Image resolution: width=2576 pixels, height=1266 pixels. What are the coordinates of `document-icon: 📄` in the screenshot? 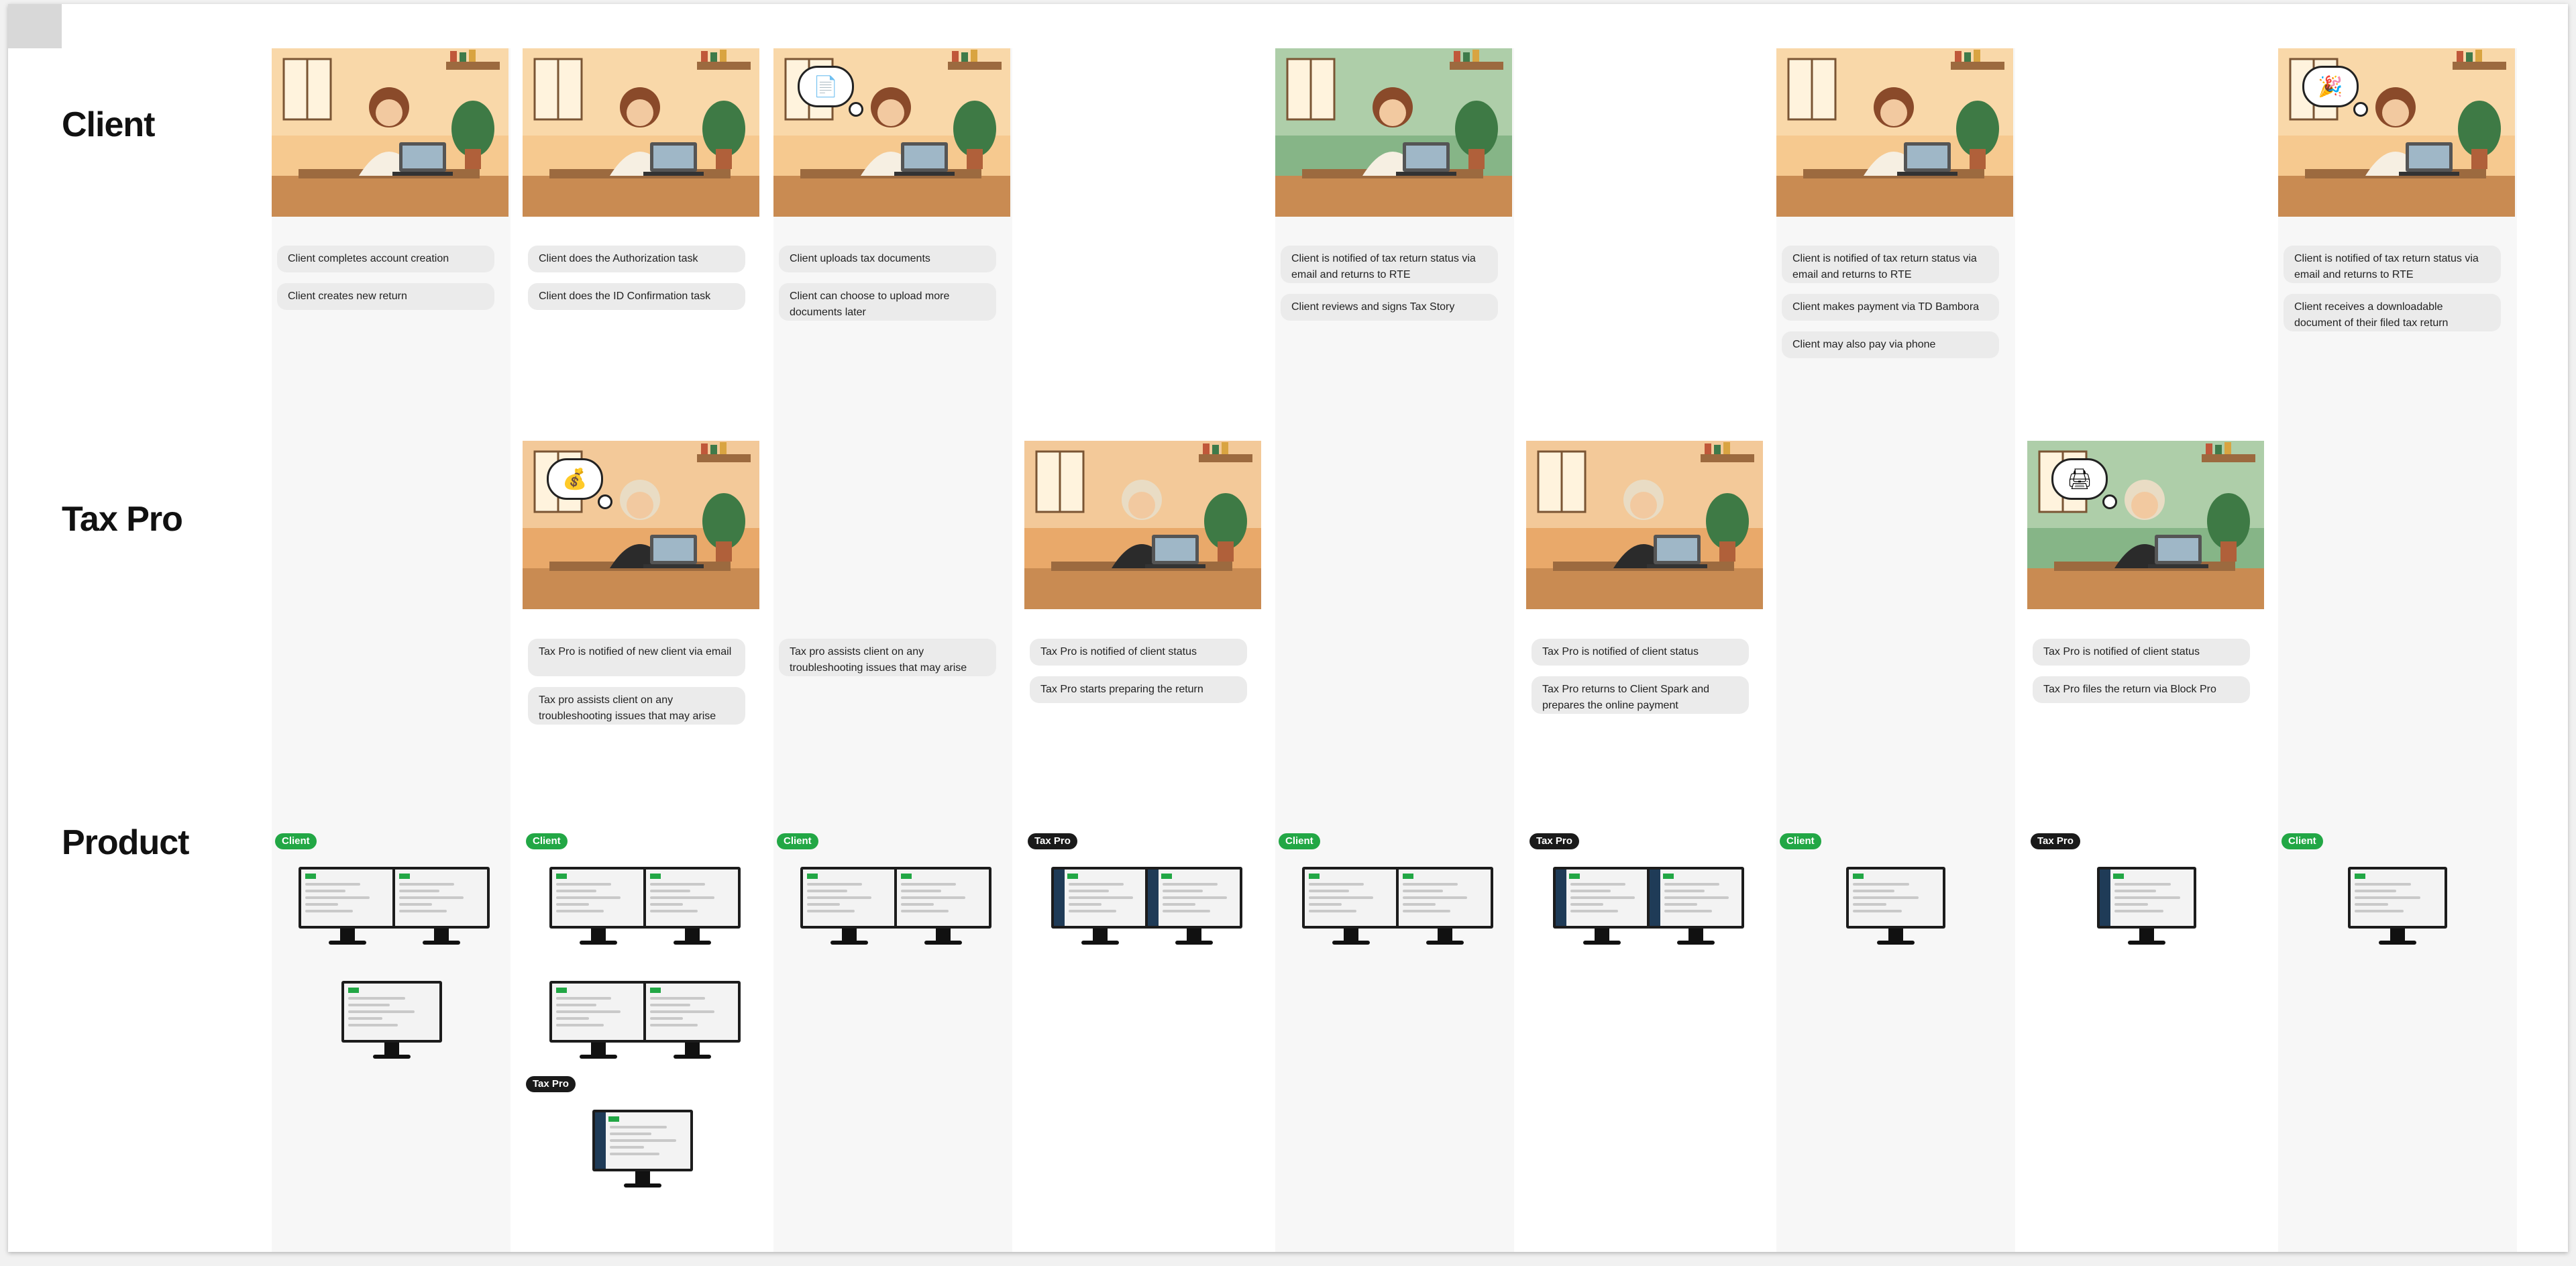 It's located at (826, 86).